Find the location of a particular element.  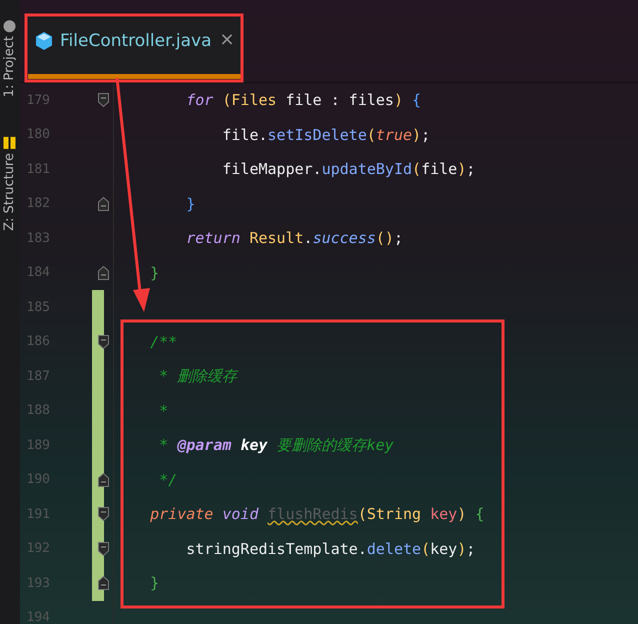

line-number: 187 is located at coordinates (38, 377).